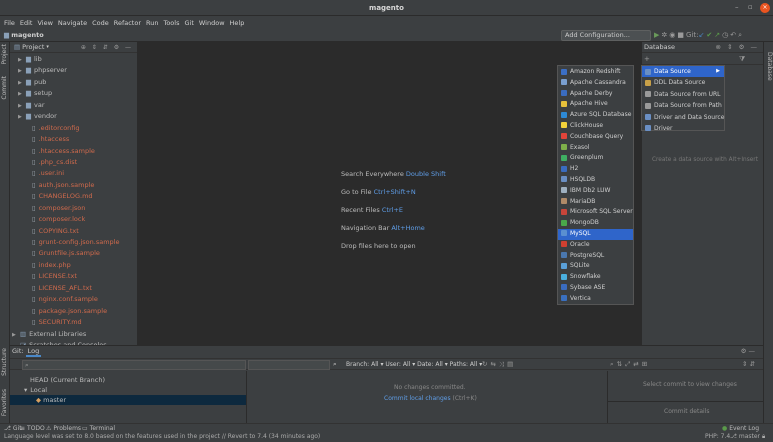 Image resolution: width=773 pixels, height=442 pixels. I want to click on datasource-item-sybase-ase: Sybase ASE, so click(595, 288).